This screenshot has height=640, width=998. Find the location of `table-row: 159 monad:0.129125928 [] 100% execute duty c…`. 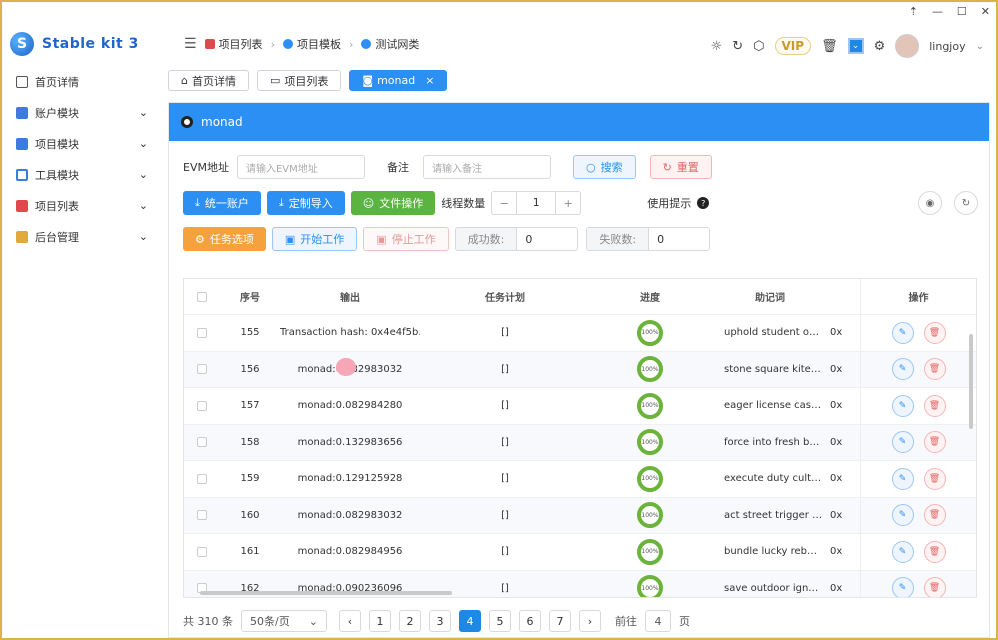

table-row: 159 monad:0.129125928 [] 100% execute duty c… is located at coordinates (580, 479).